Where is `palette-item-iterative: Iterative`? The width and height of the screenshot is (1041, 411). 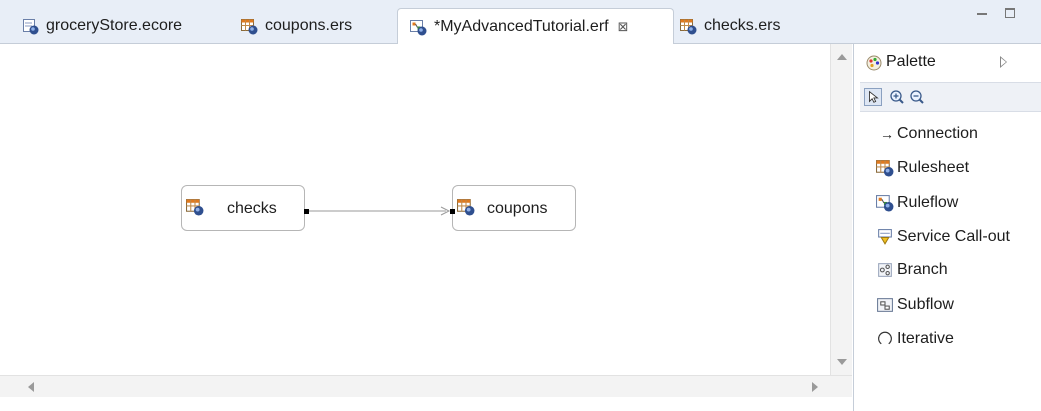
palette-item-iterative: Iterative is located at coordinates (915, 339).